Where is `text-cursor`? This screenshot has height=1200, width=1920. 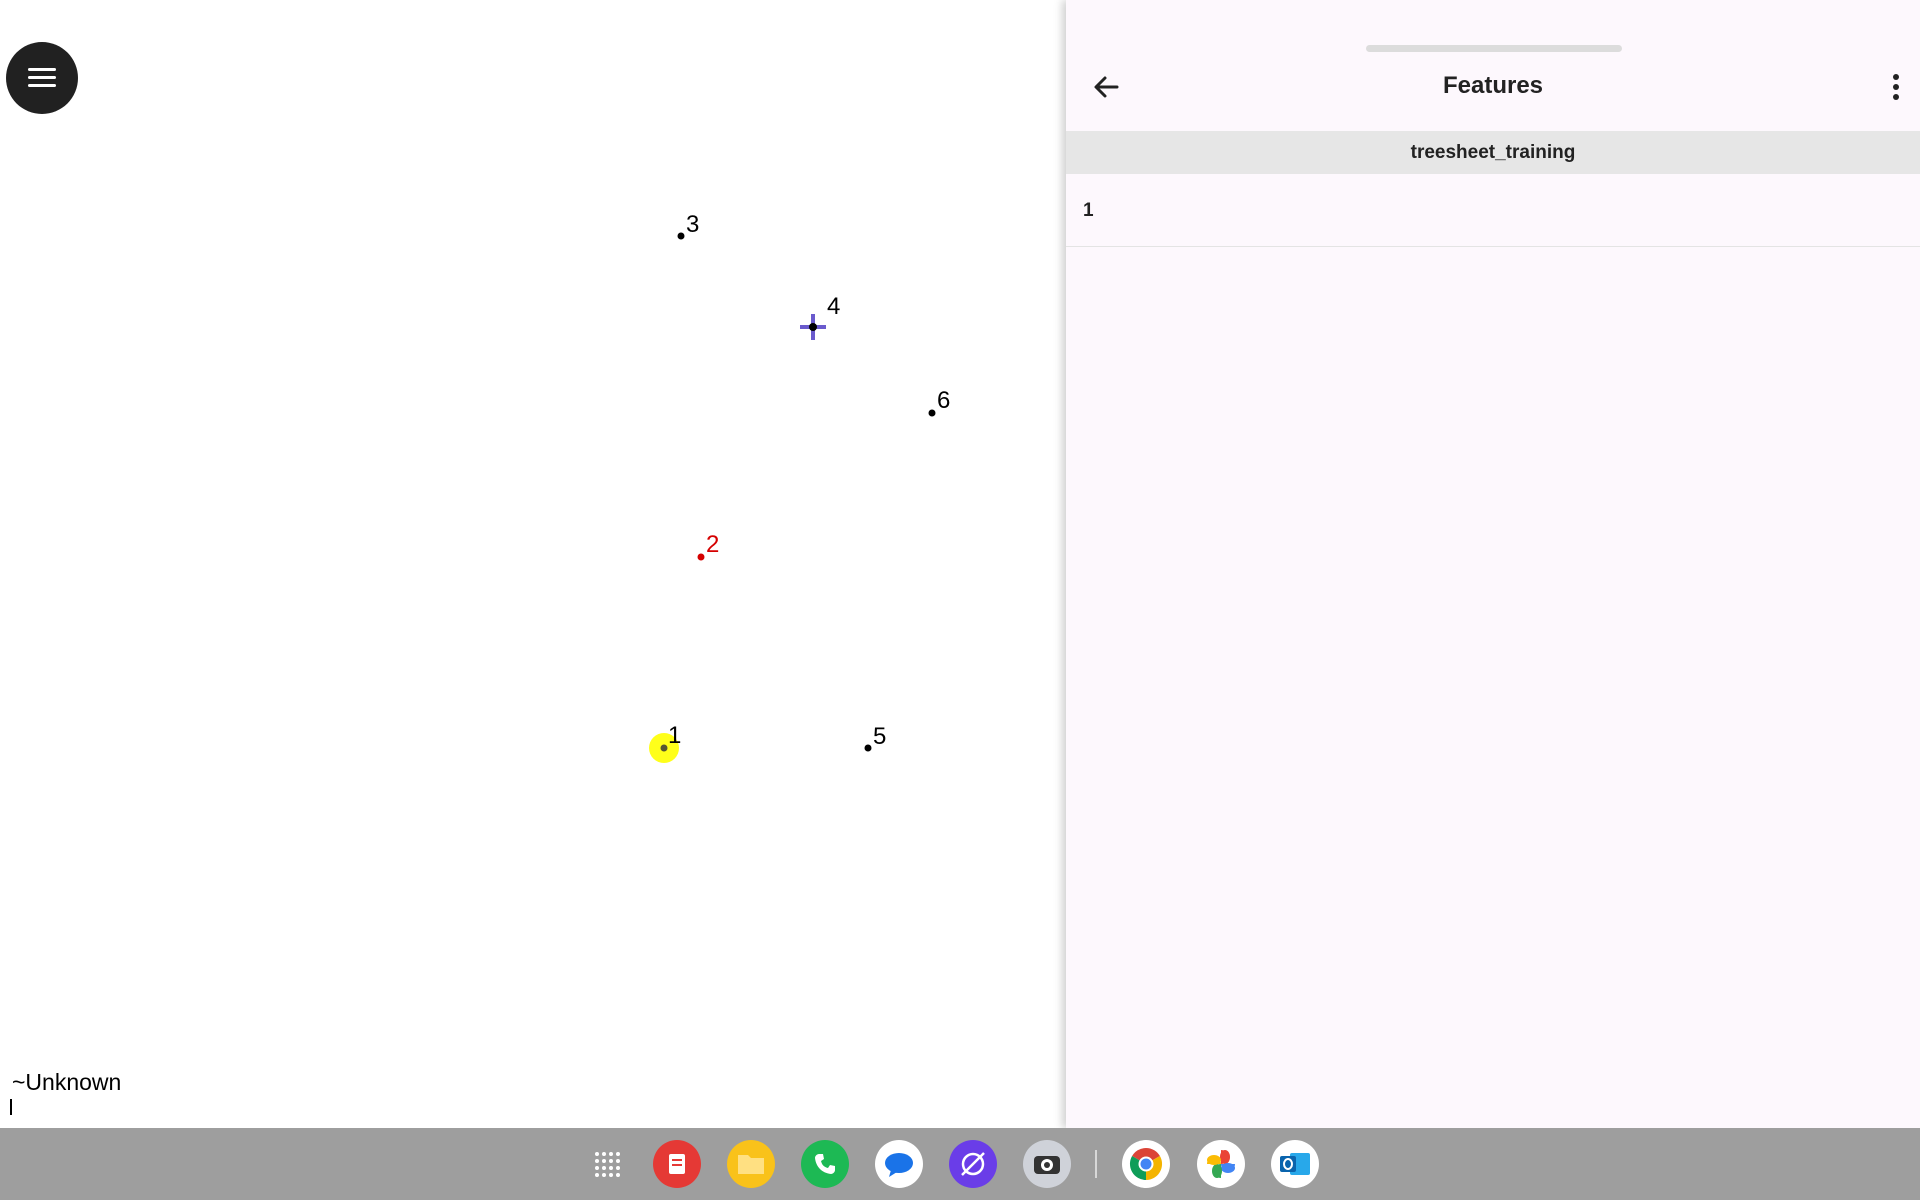
text-cursor is located at coordinates (11, 1107).